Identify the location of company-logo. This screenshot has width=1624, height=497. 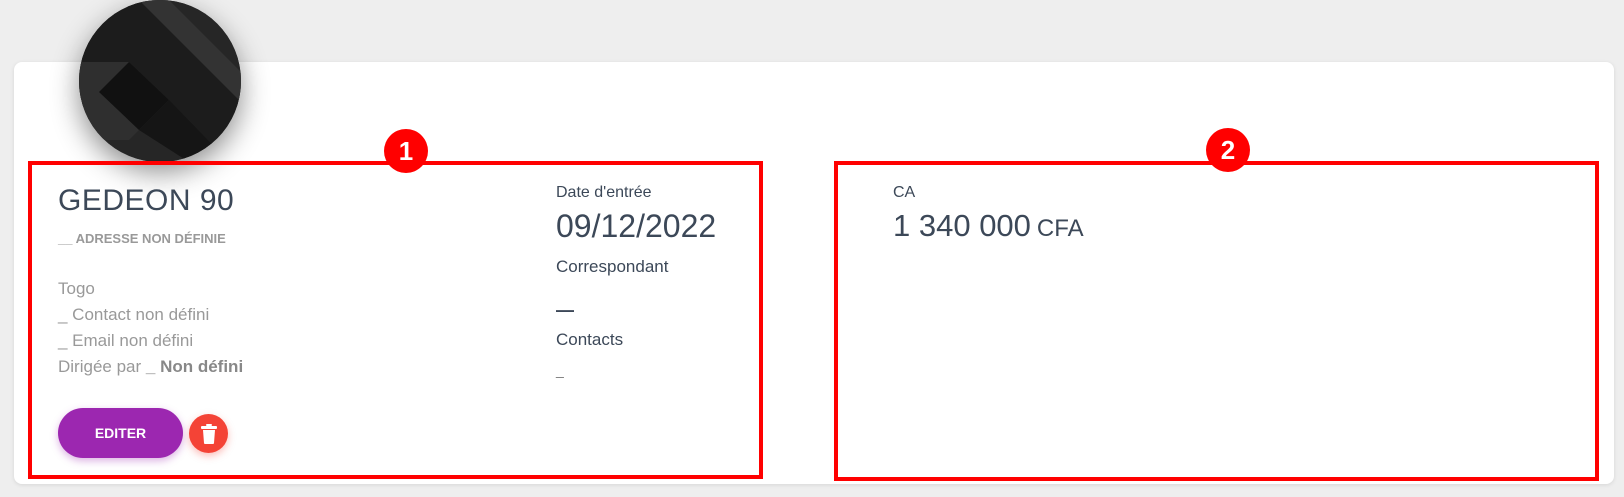
(160, 81).